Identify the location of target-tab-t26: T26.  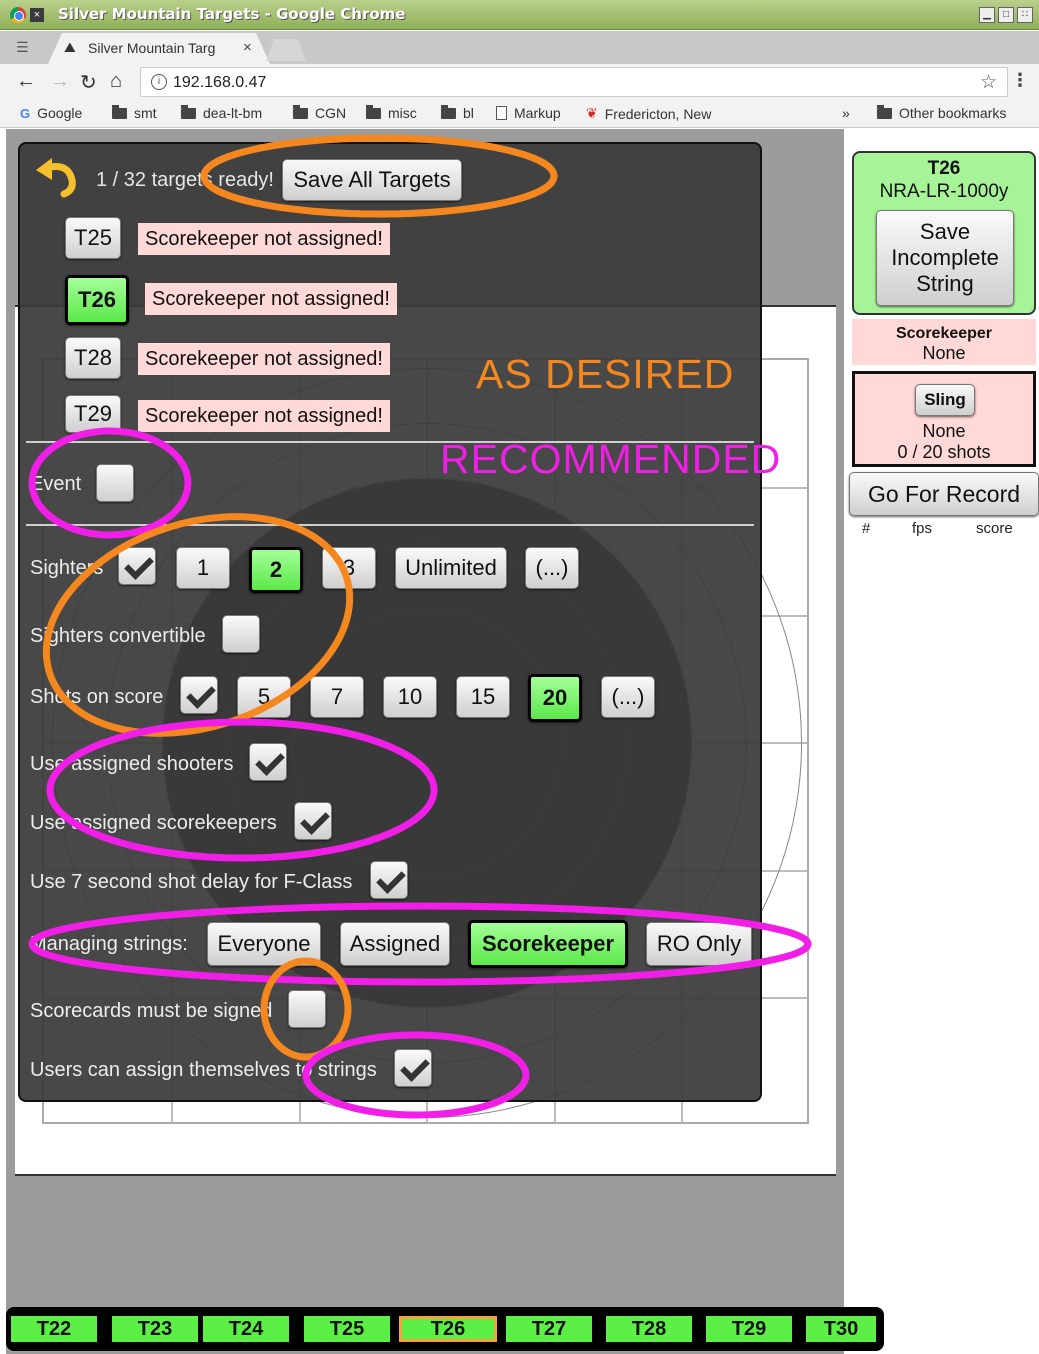
(448, 1329).